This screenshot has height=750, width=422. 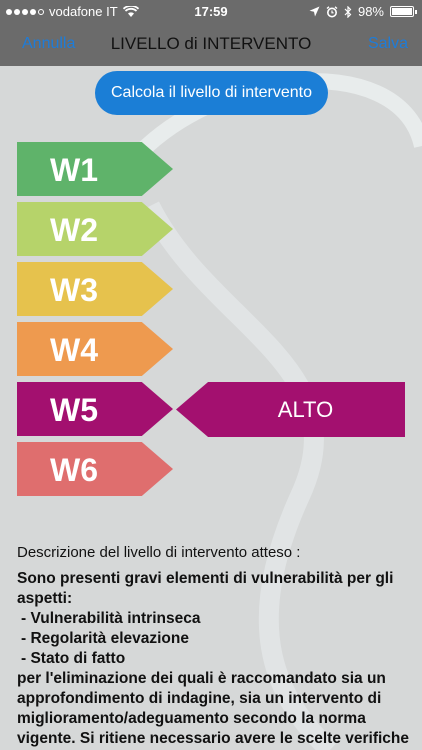 I want to click on page-title: LIVELLO di INTERVENTO, so click(x=211, y=43).